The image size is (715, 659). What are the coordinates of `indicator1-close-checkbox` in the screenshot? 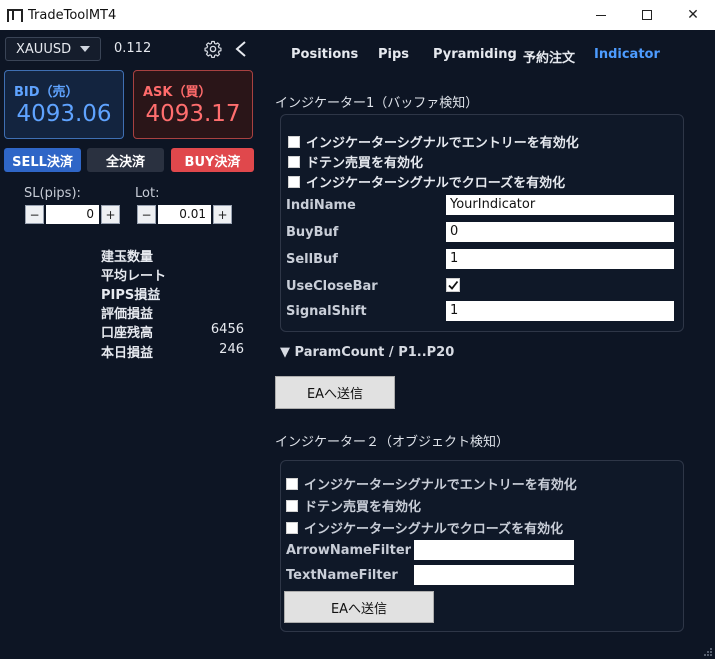 It's located at (294, 181).